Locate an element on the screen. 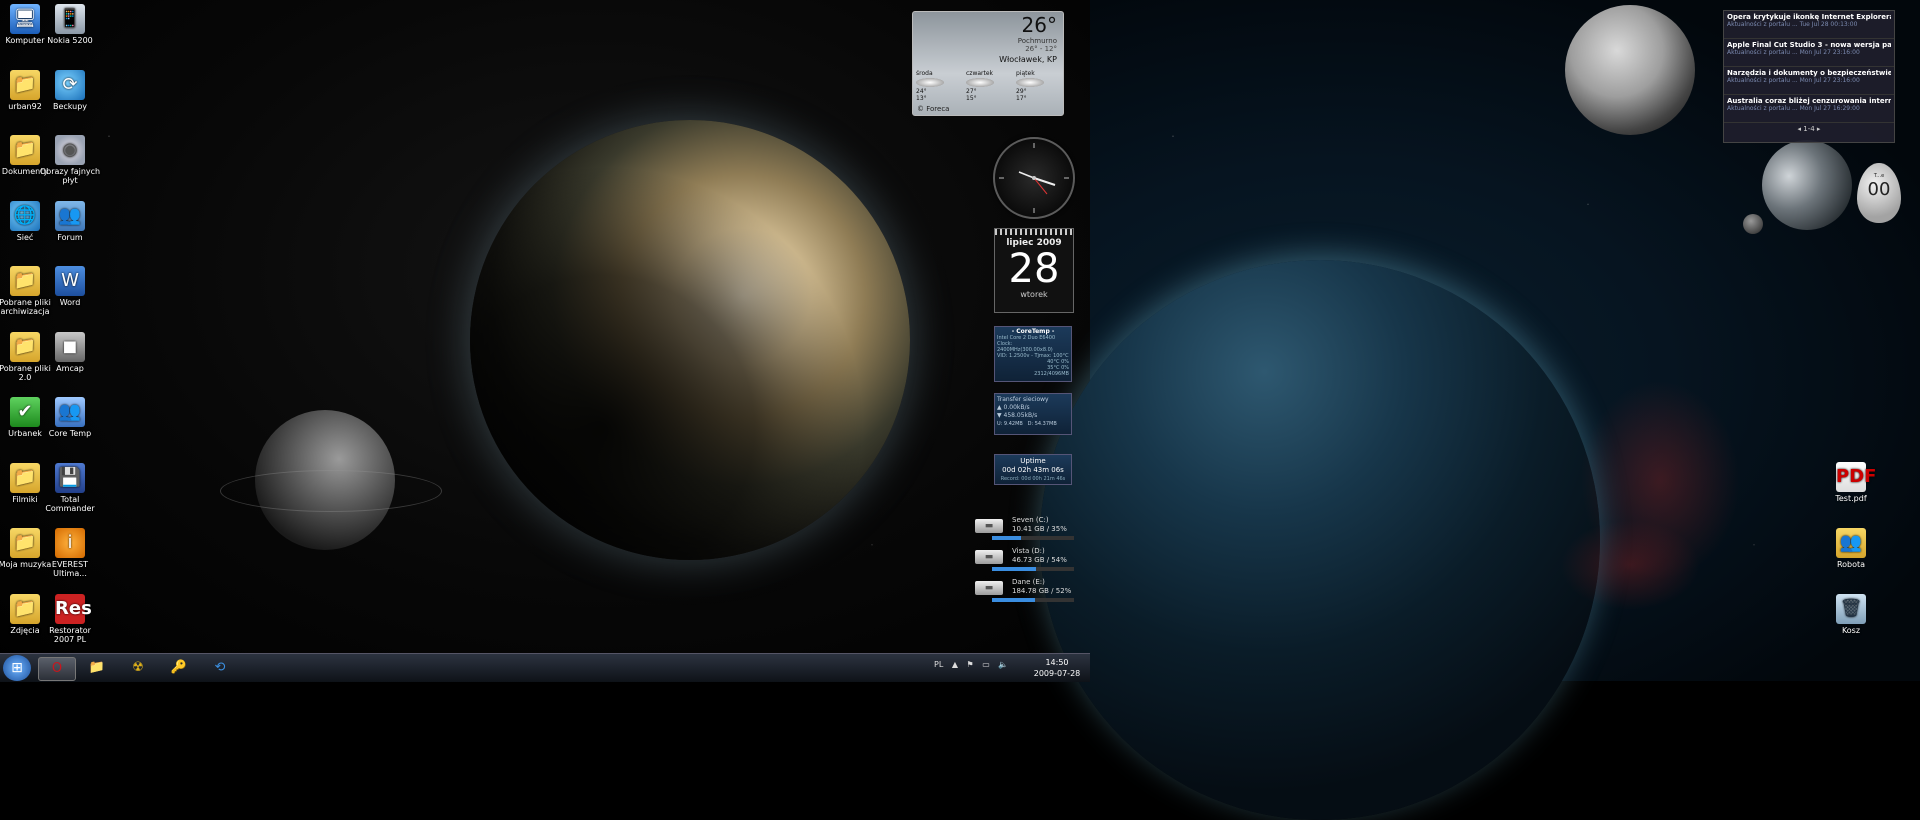 The image size is (1920, 820). desktop-icon: PDF Test.pdf is located at coordinates (1851, 482).